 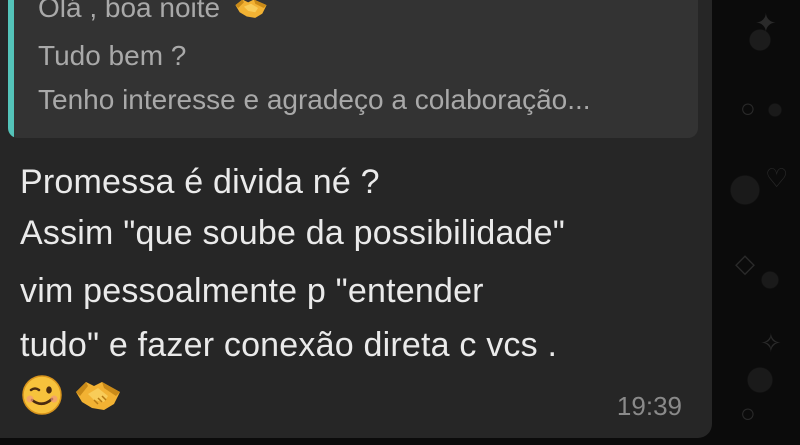 I want to click on message-timestamp: 19:39, so click(x=649, y=406).